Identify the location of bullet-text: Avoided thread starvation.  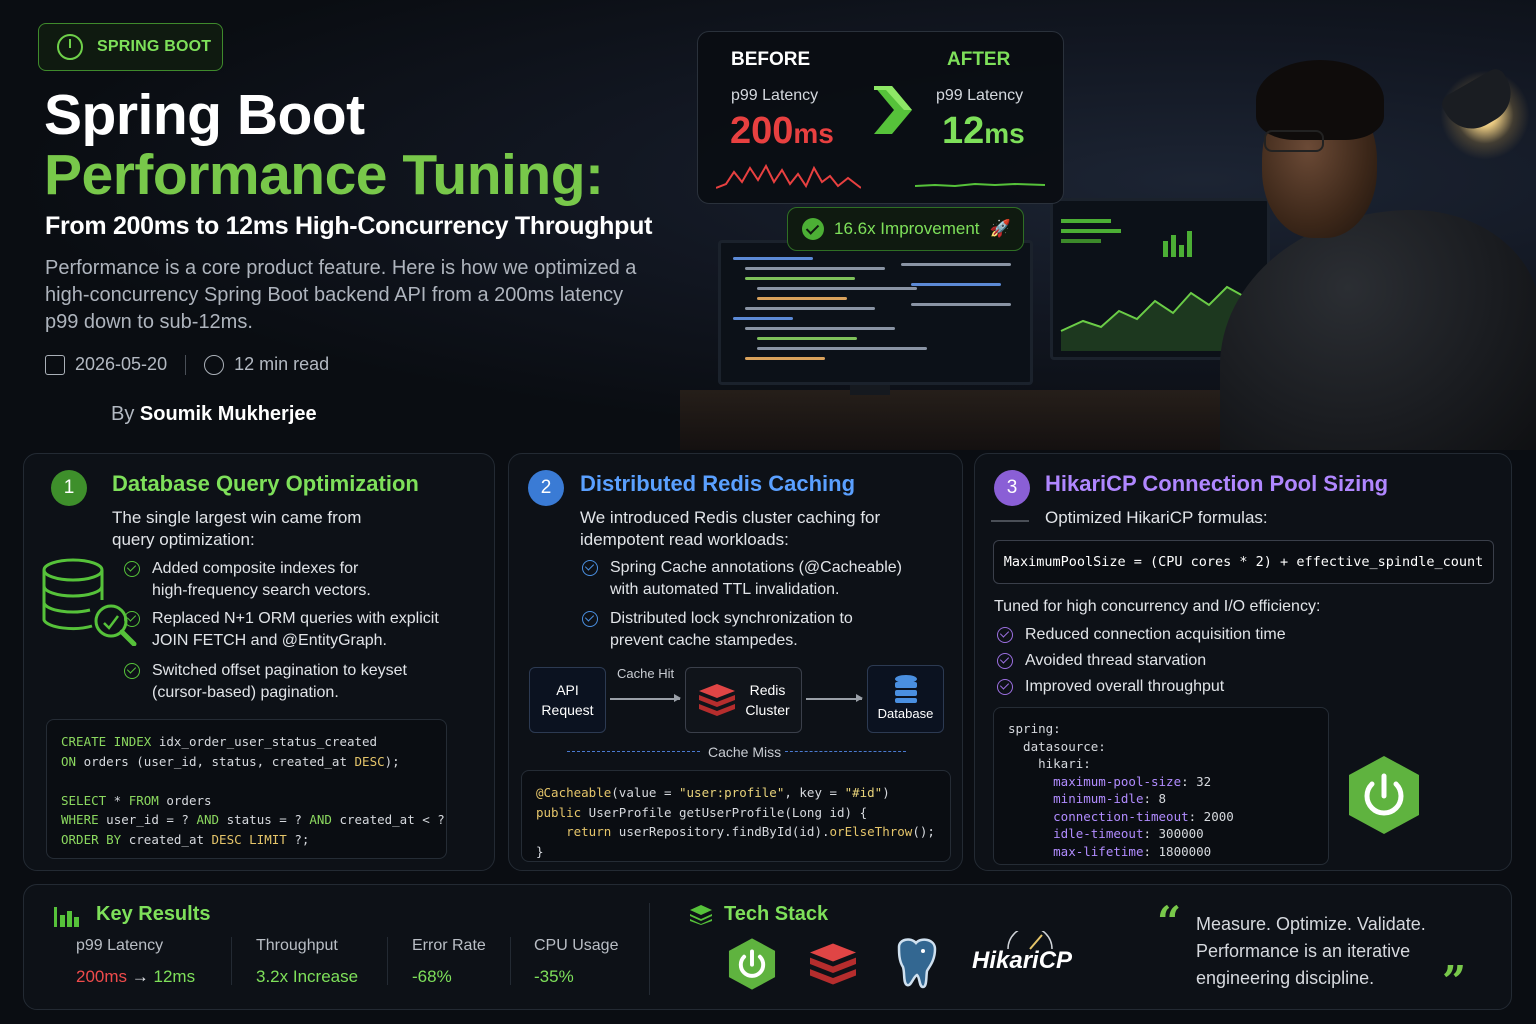
(1116, 660).